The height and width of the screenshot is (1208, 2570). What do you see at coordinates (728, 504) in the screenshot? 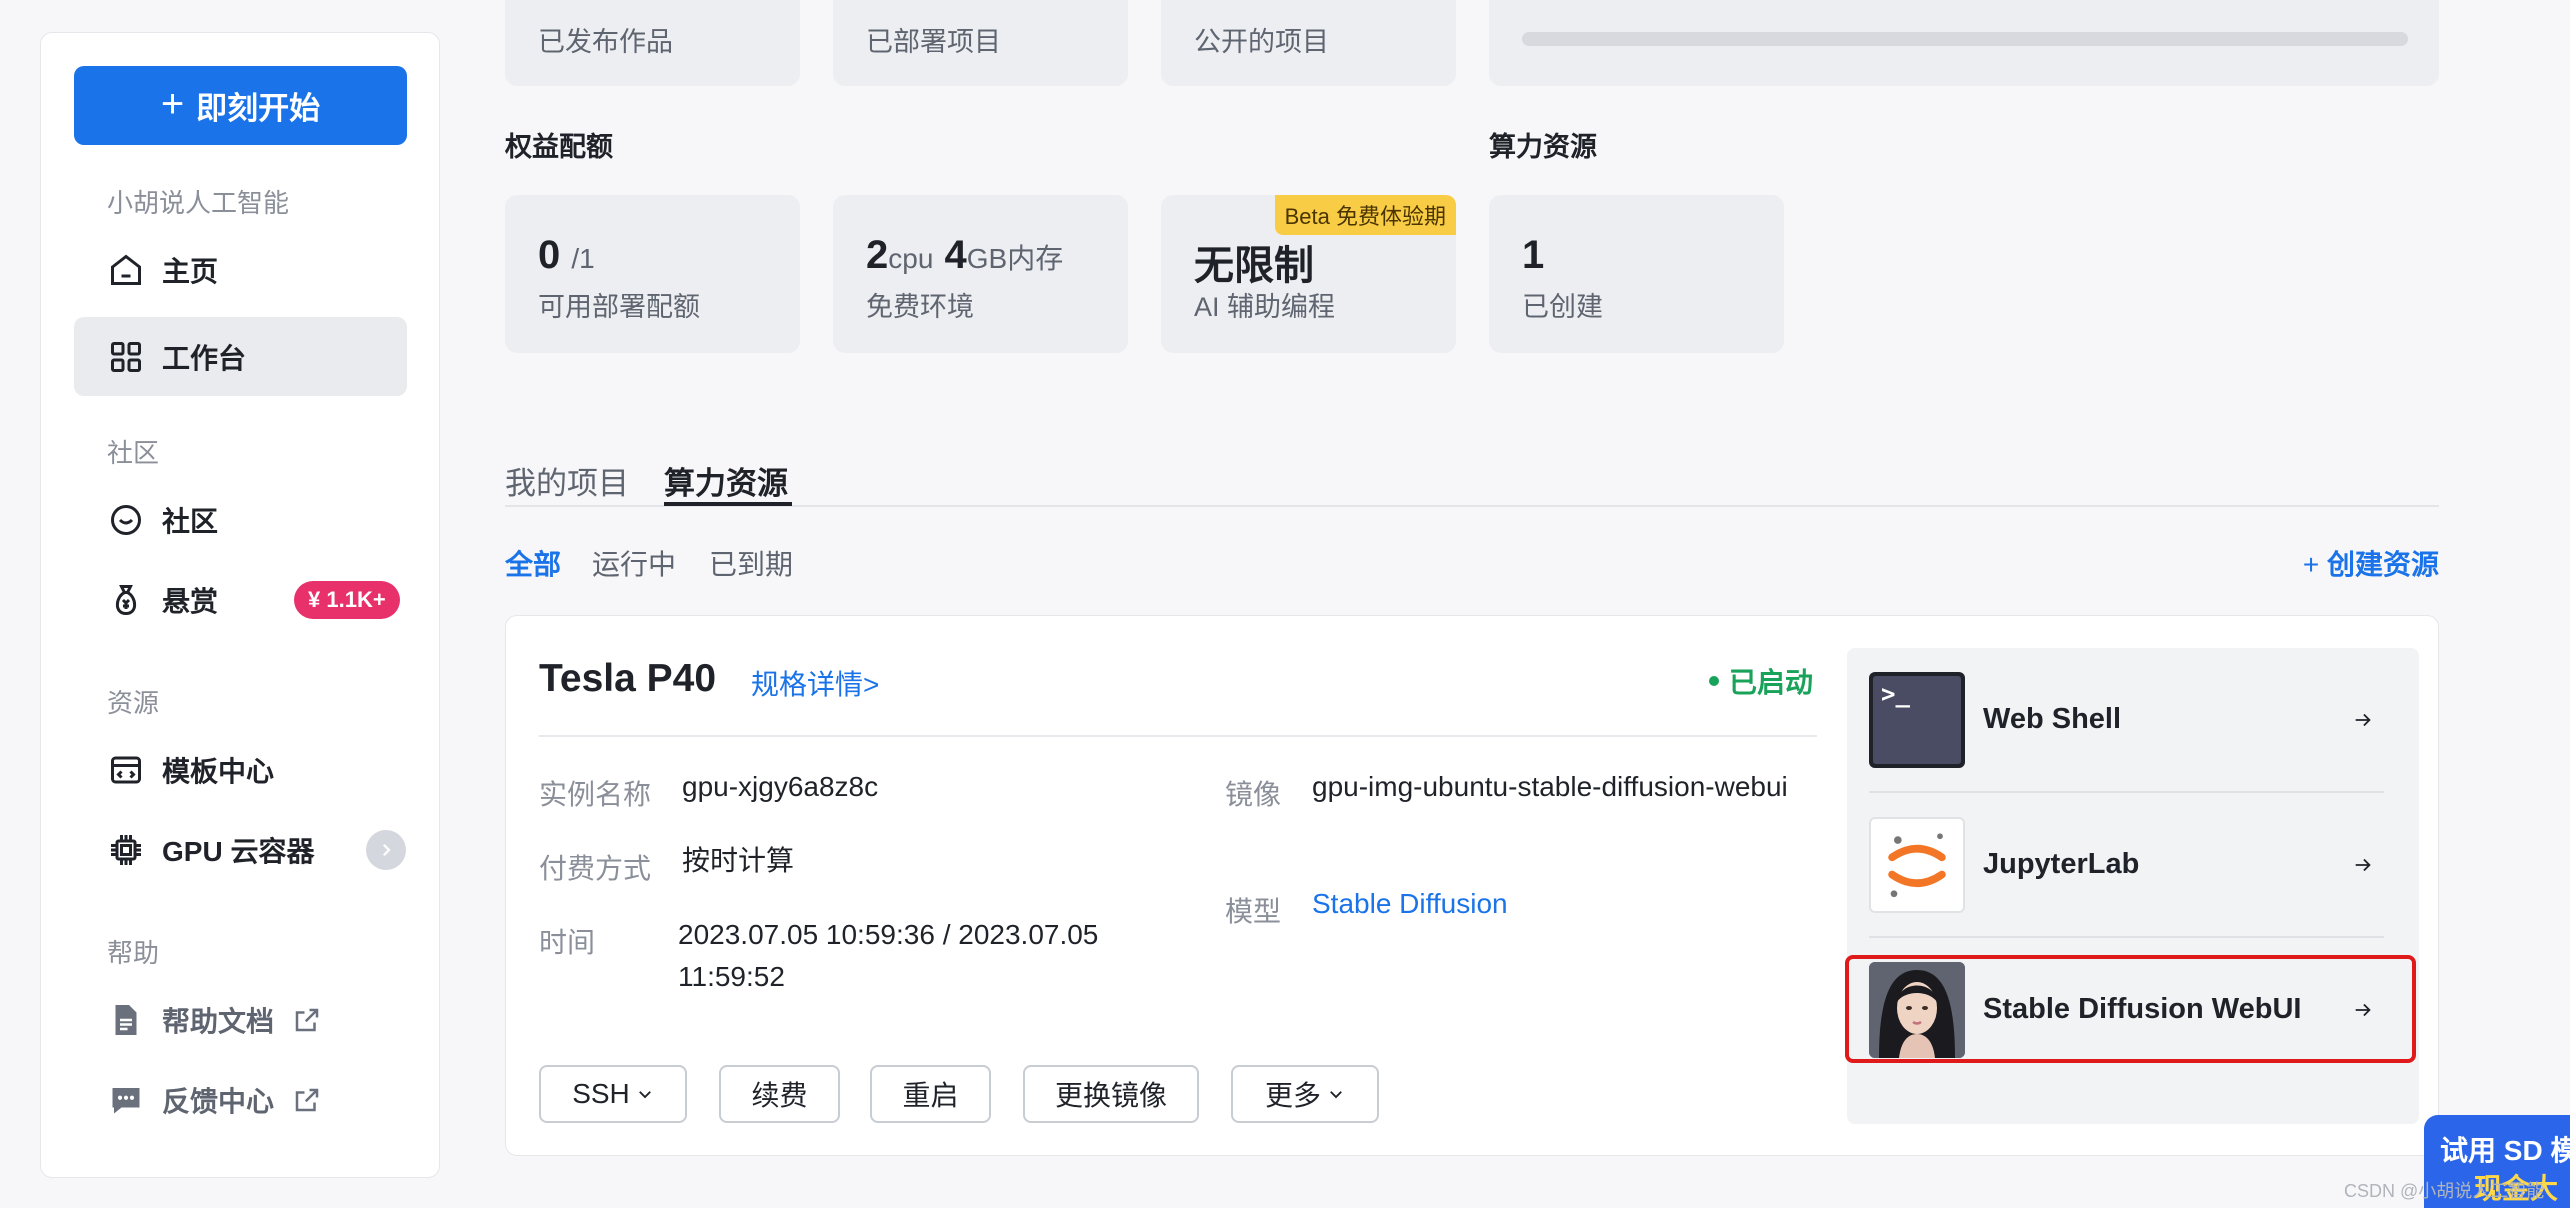
I see `active-tab-indicator` at bounding box center [728, 504].